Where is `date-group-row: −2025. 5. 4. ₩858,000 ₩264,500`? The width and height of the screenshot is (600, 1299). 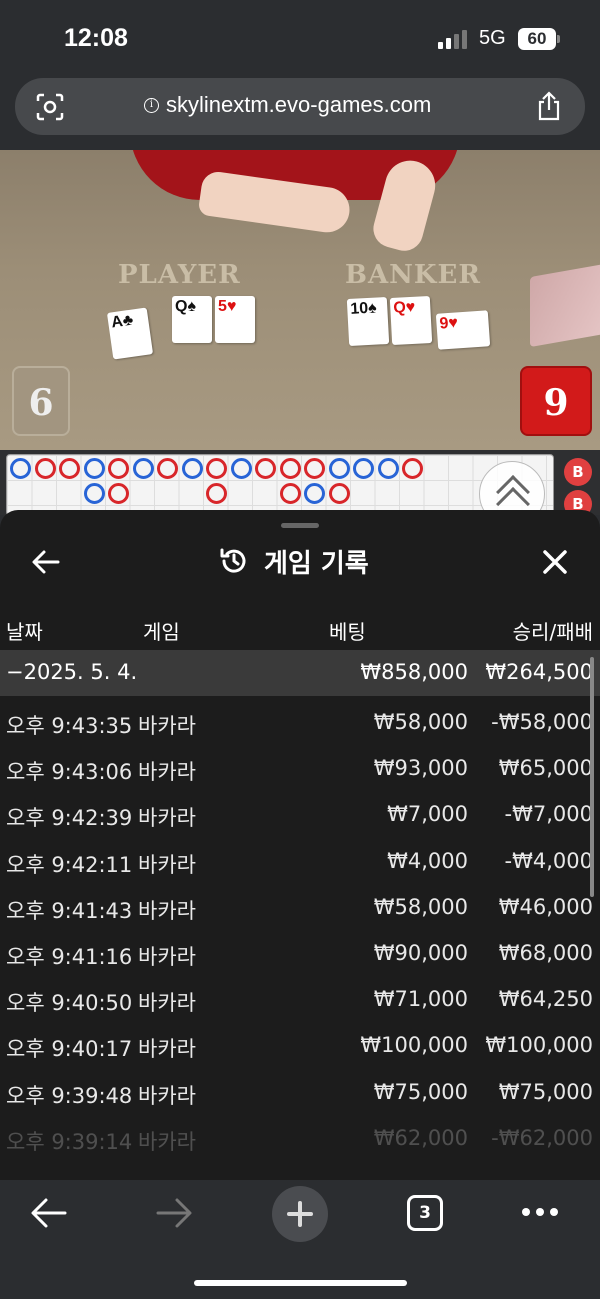
date-group-row: −2025. 5. 4. ₩858,000 ₩264,500 is located at coordinates (300, 673).